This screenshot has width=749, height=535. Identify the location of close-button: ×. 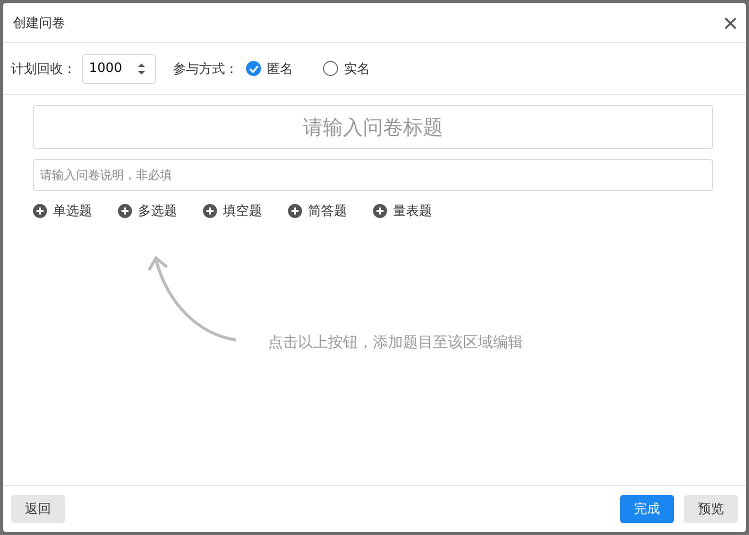
(730, 22).